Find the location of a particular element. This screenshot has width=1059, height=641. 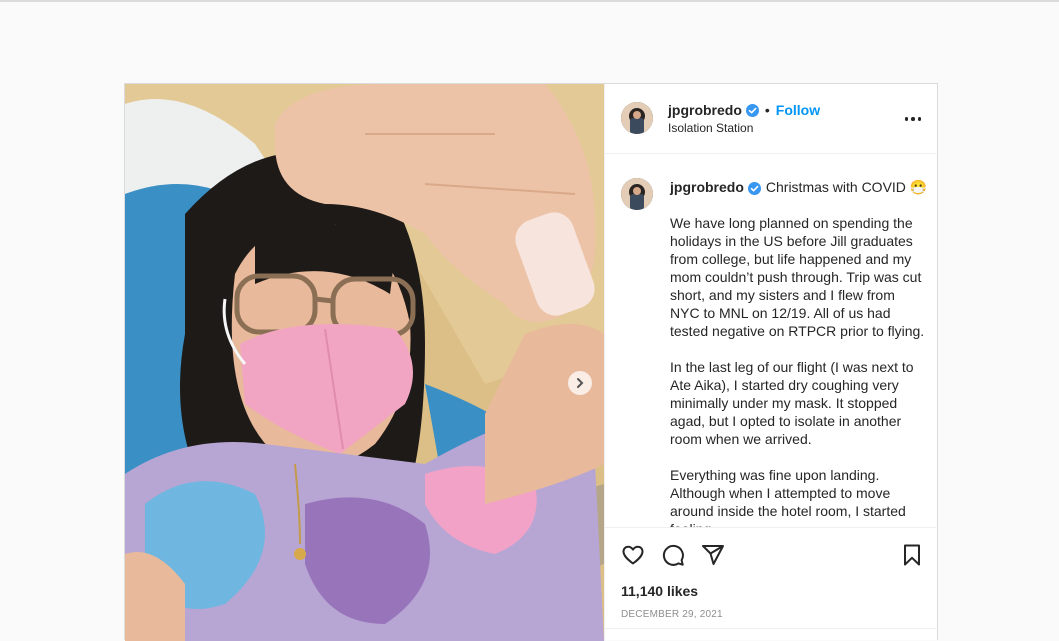

location-link: Isolation Station is located at coordinates (710, 128).